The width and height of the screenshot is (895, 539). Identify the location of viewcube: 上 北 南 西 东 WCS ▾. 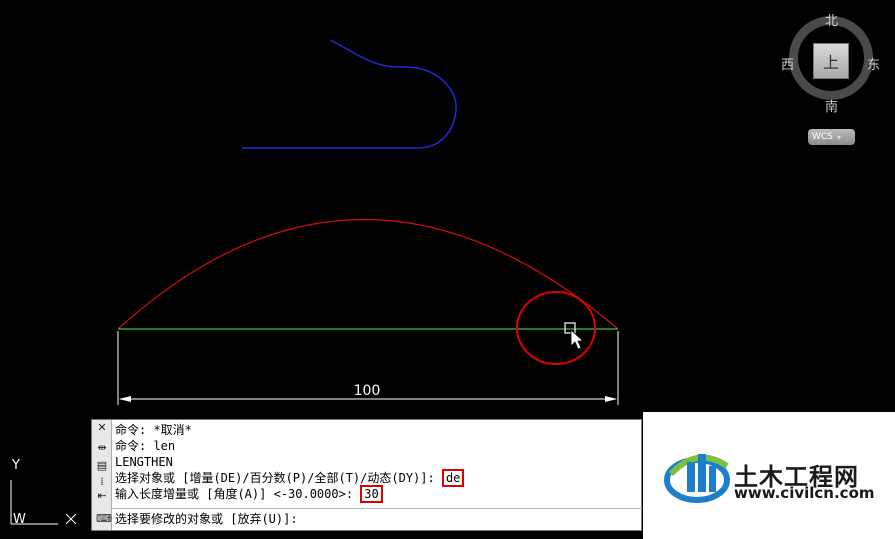
(830, 80).